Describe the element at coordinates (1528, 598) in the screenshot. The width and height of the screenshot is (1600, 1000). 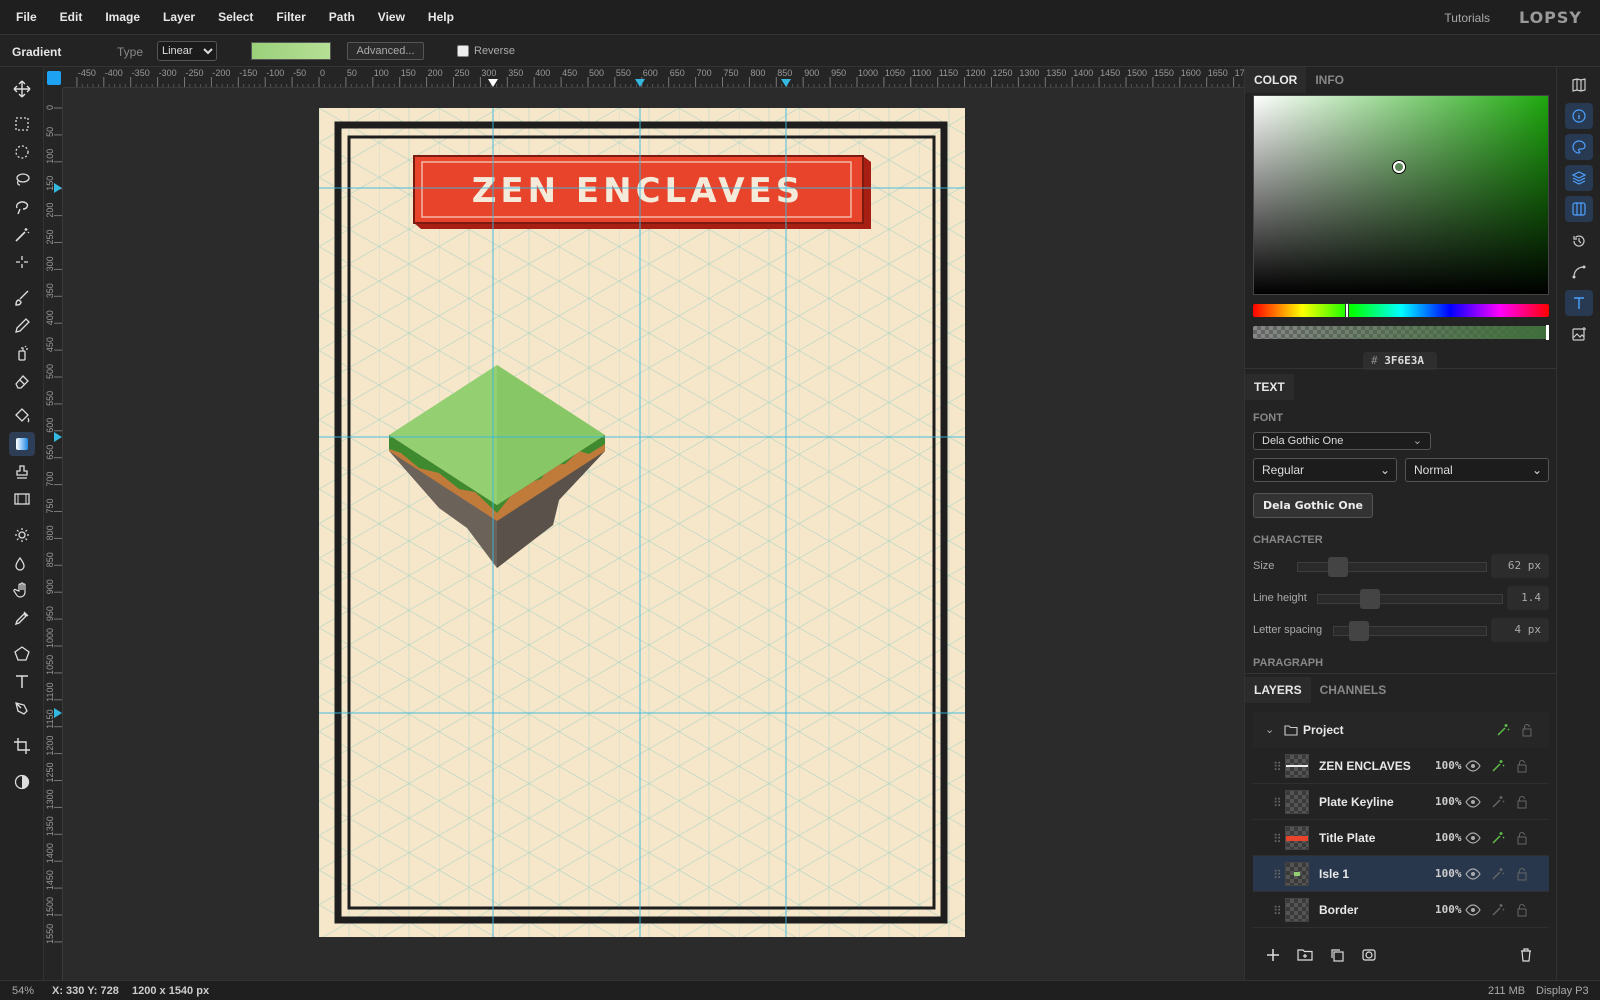
I see `line-height-input: 1.4` at that location.